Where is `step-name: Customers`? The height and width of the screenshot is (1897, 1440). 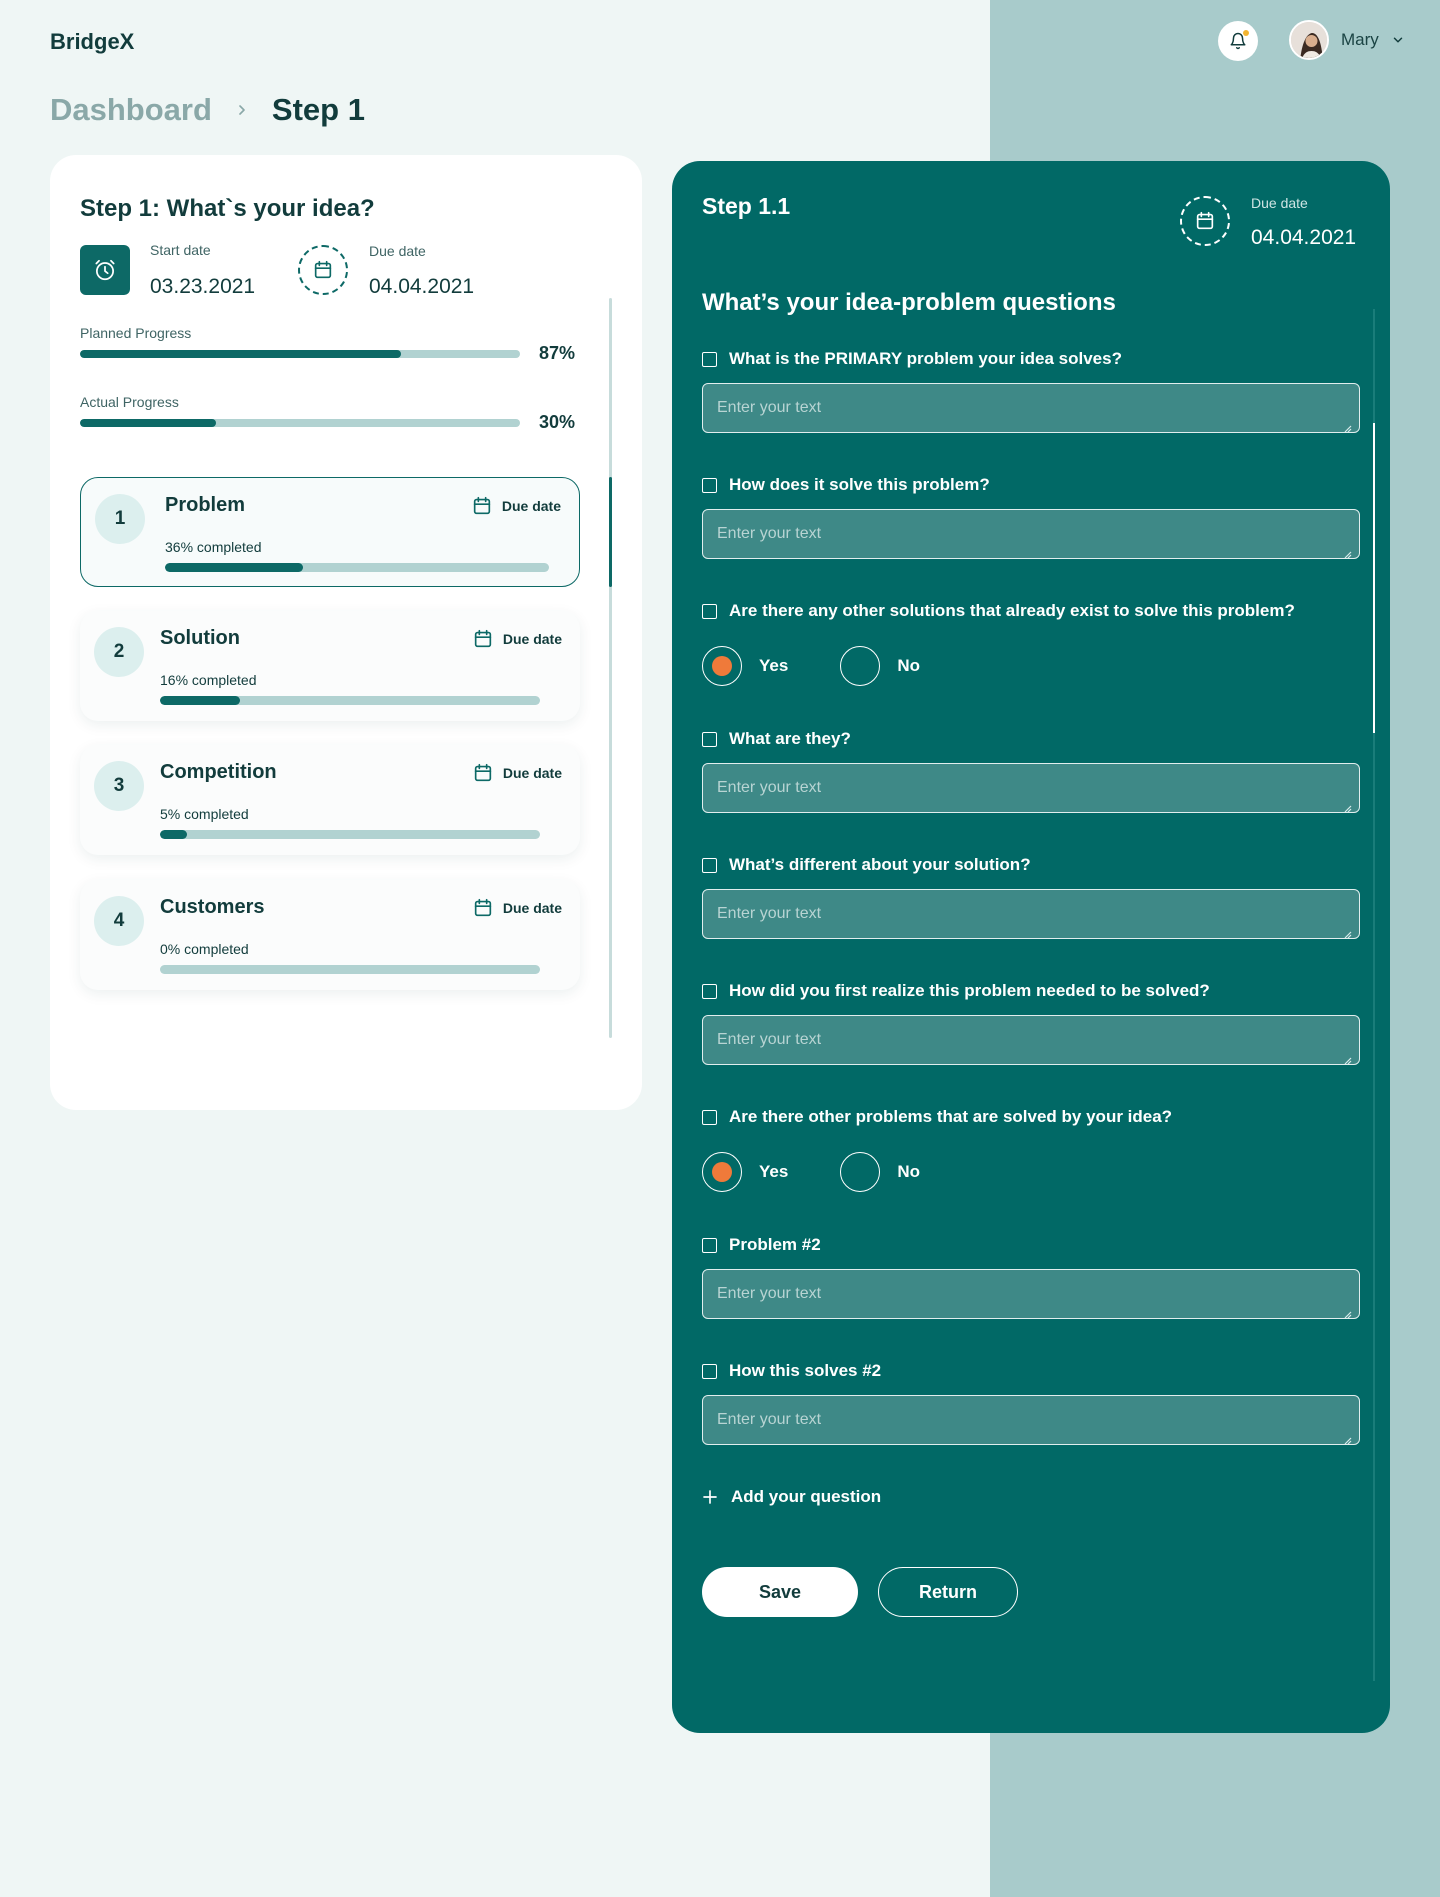
step-name: Customers is located at coordinates (212, 907).